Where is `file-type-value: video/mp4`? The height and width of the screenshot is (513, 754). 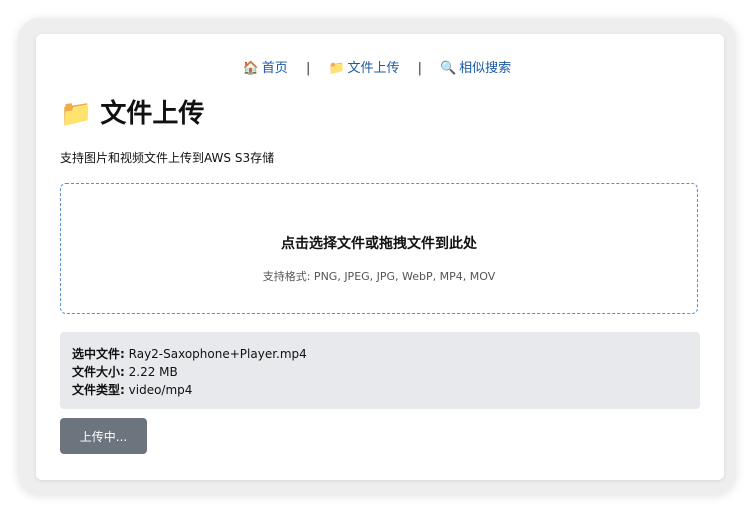 file-type-value: video/mp4 is located at coordinates (160, 390).